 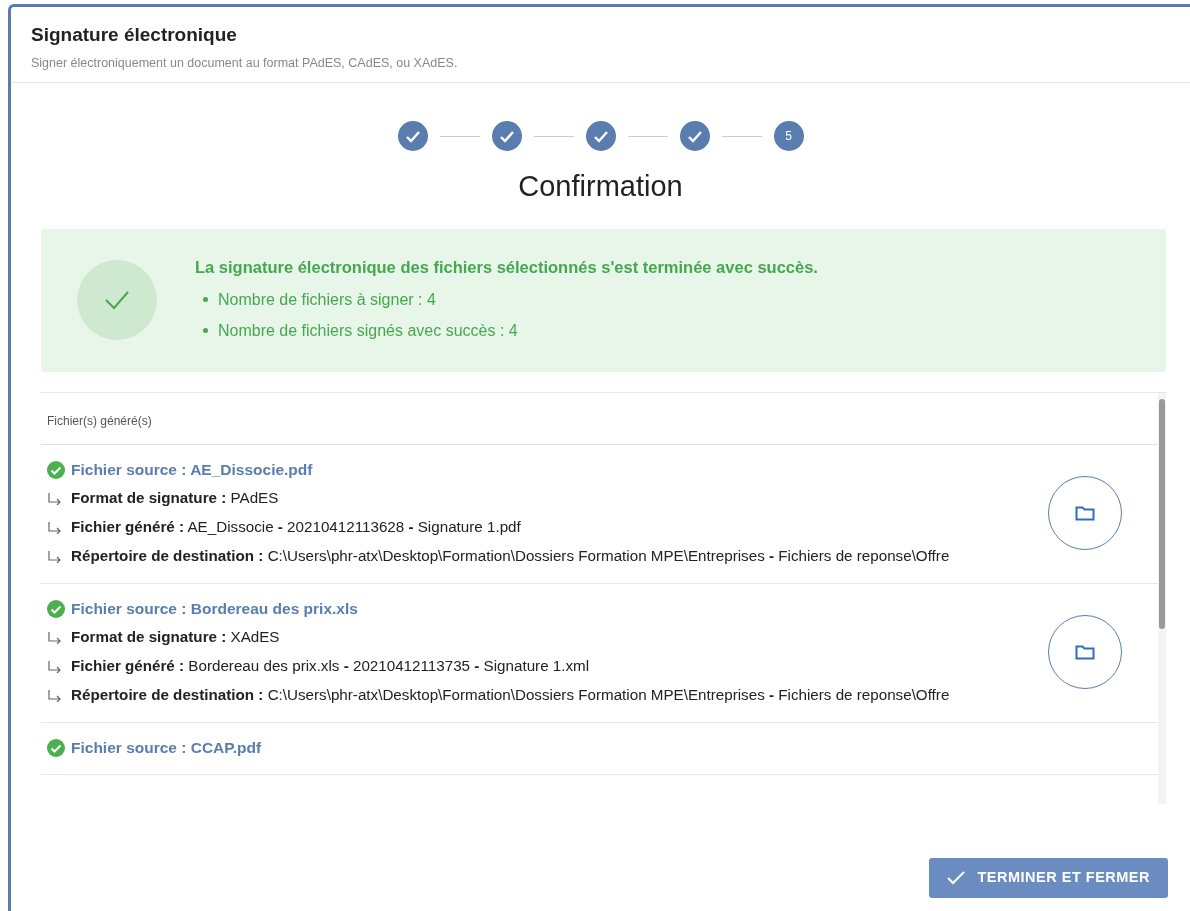 What do you see at coordinates (788, 136) in the screenshot?
I see `step-number: 5` at bounding box center [788, 136].